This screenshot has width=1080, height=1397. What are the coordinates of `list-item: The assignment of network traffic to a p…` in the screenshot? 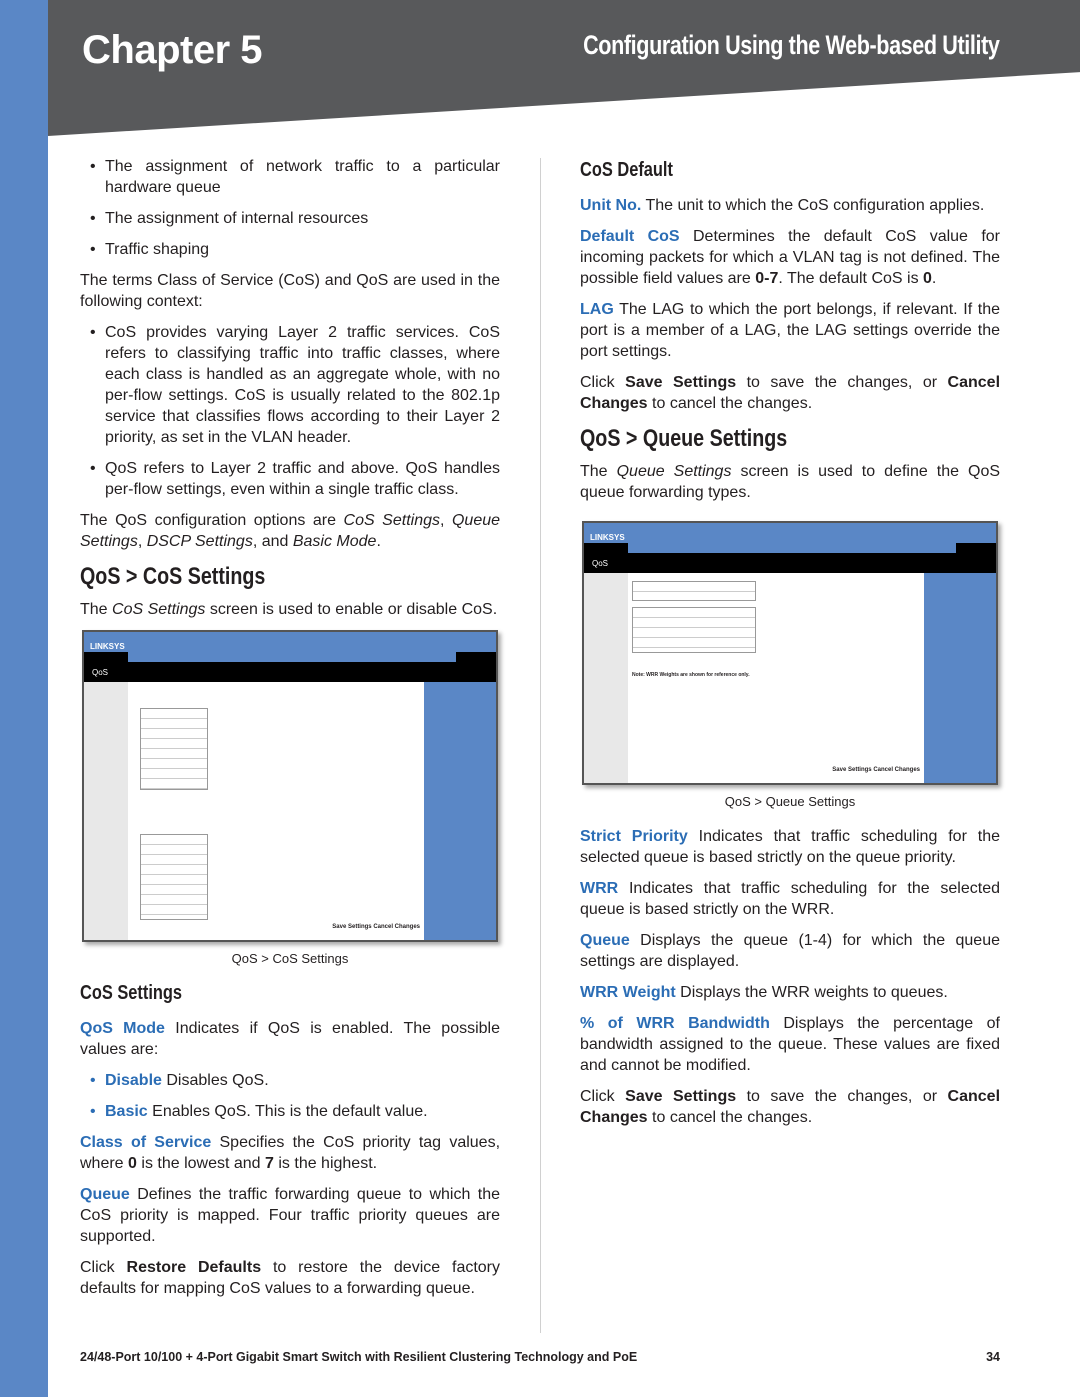 It's located at (290, 177).